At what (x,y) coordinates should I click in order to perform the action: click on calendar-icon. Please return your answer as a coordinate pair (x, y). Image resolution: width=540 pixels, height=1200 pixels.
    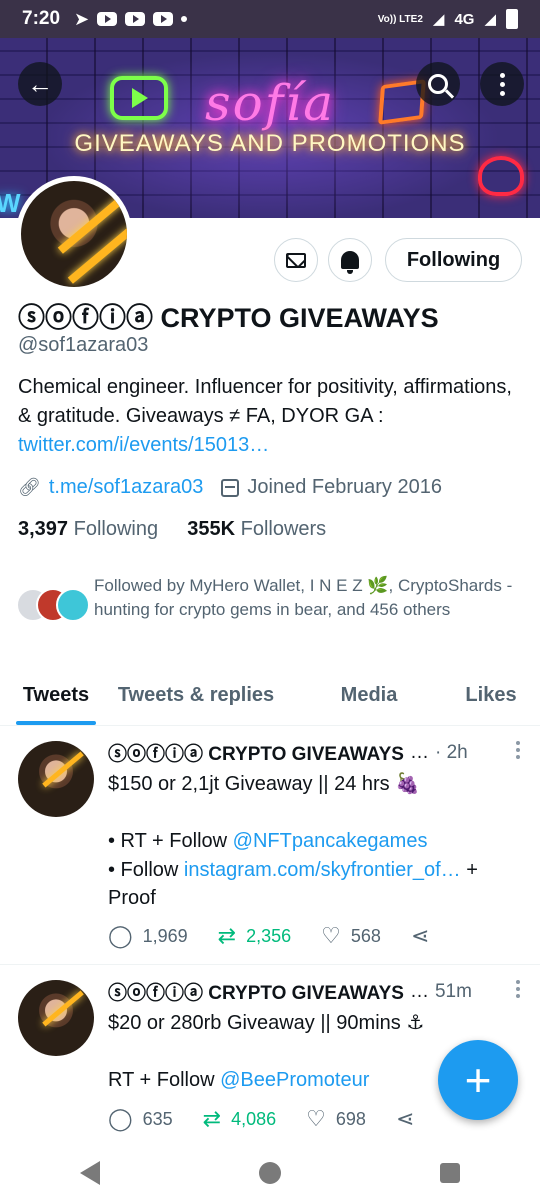
    Looking at the image, I should click on (230, 487).